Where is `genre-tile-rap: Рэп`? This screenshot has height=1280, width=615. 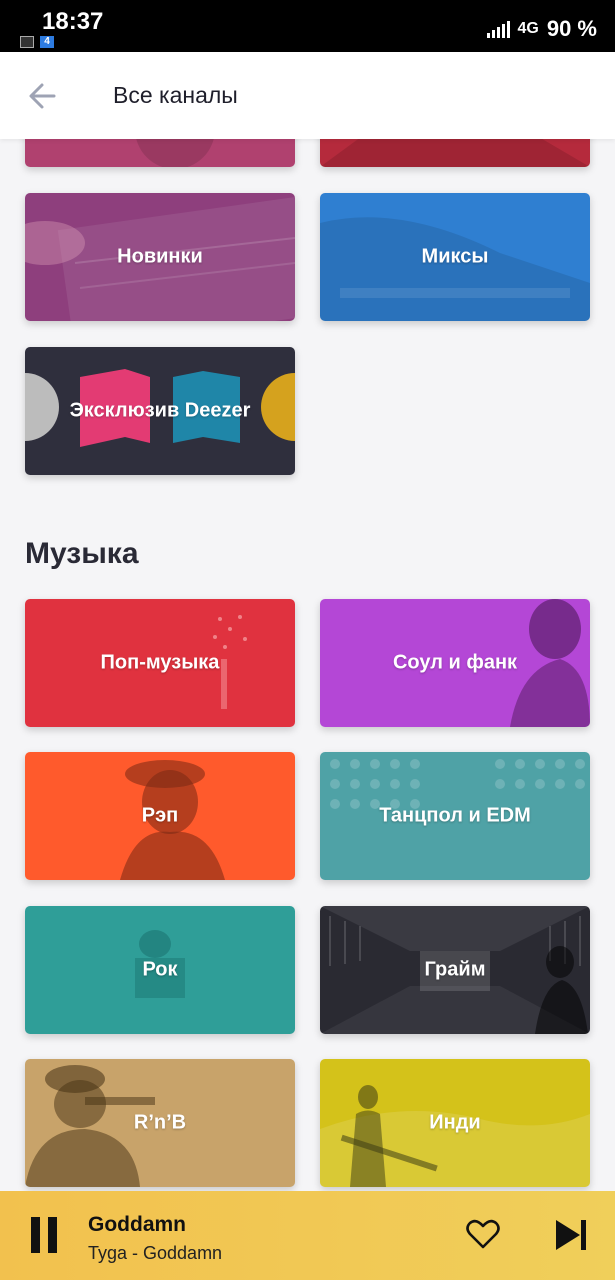 genre-tile-rap: Рэп is located at coordinates (160, 816).